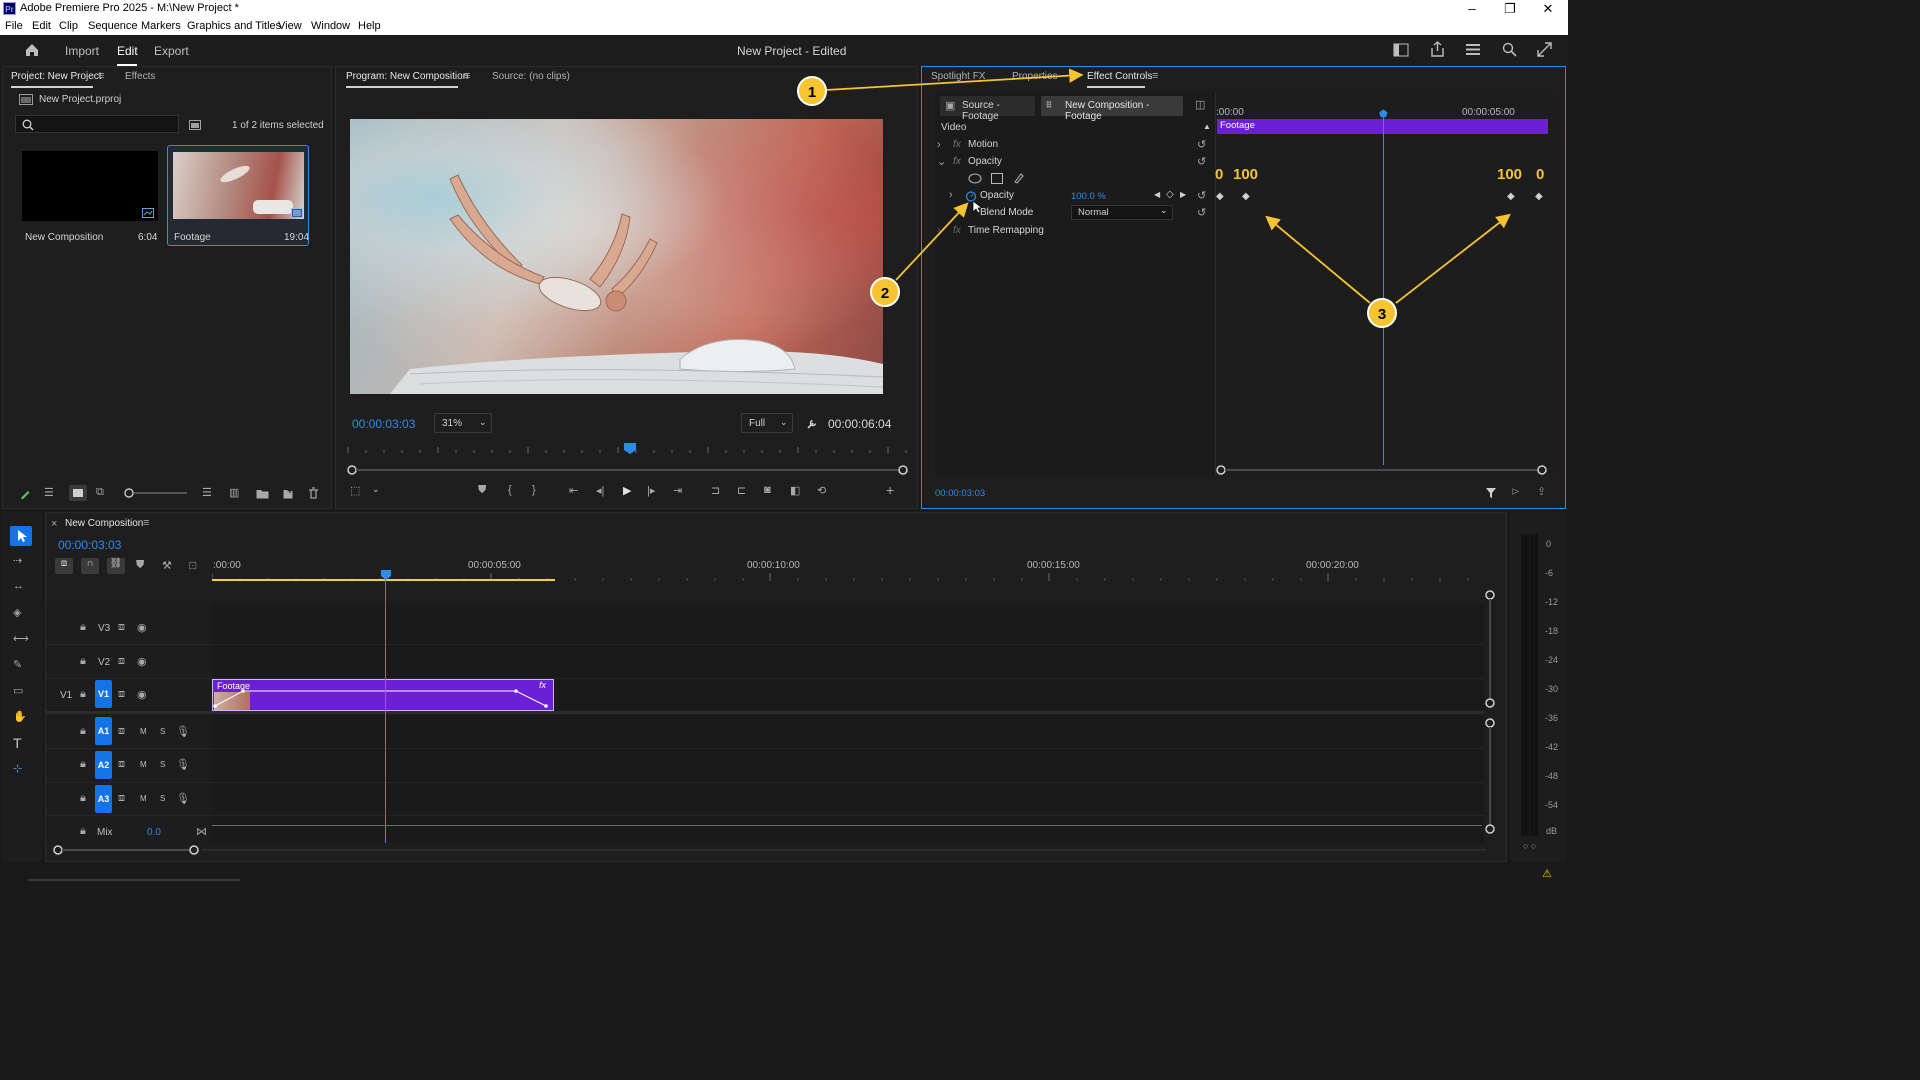  I want to click on item-name-new-composition: New Composition, so click(64, 237).